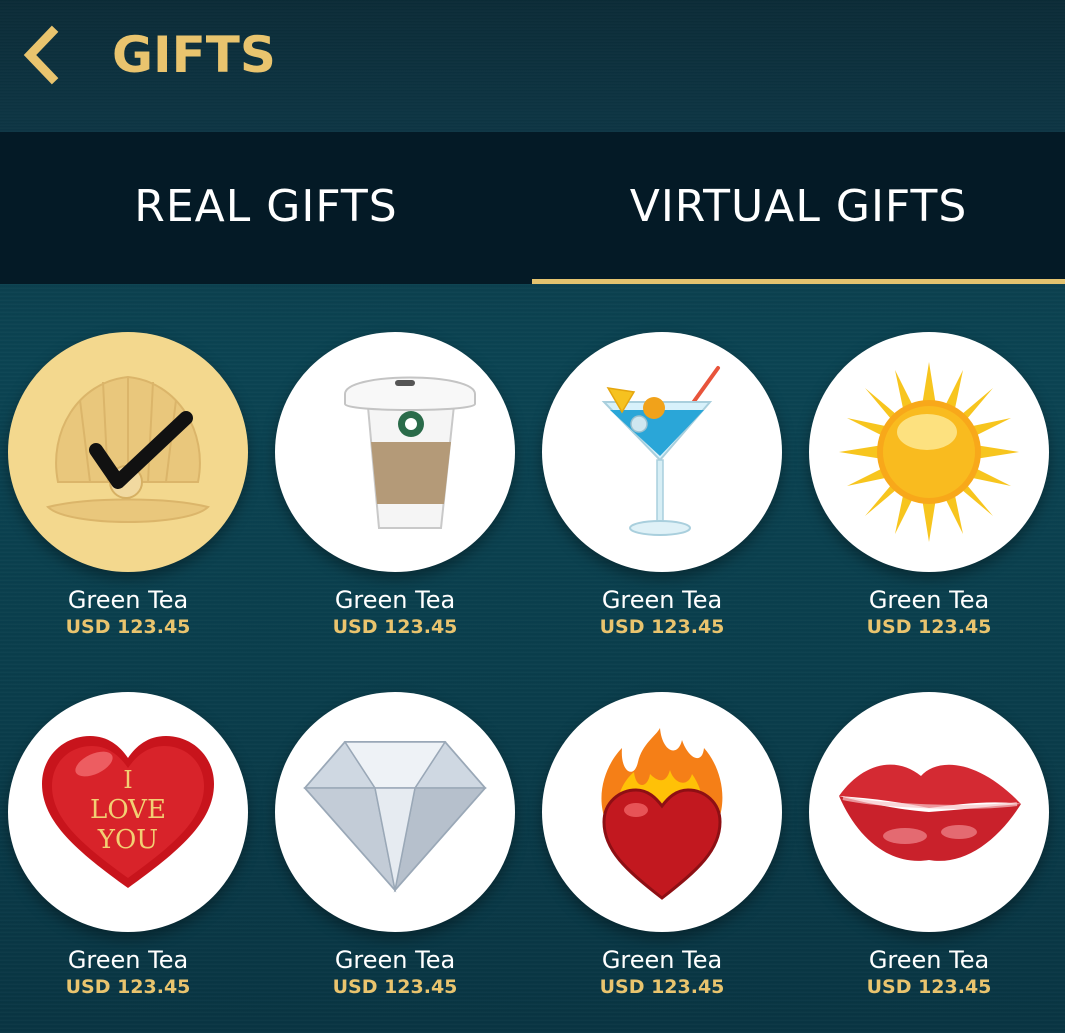  I want to click on chevron-left-icon, so click(41, 55).